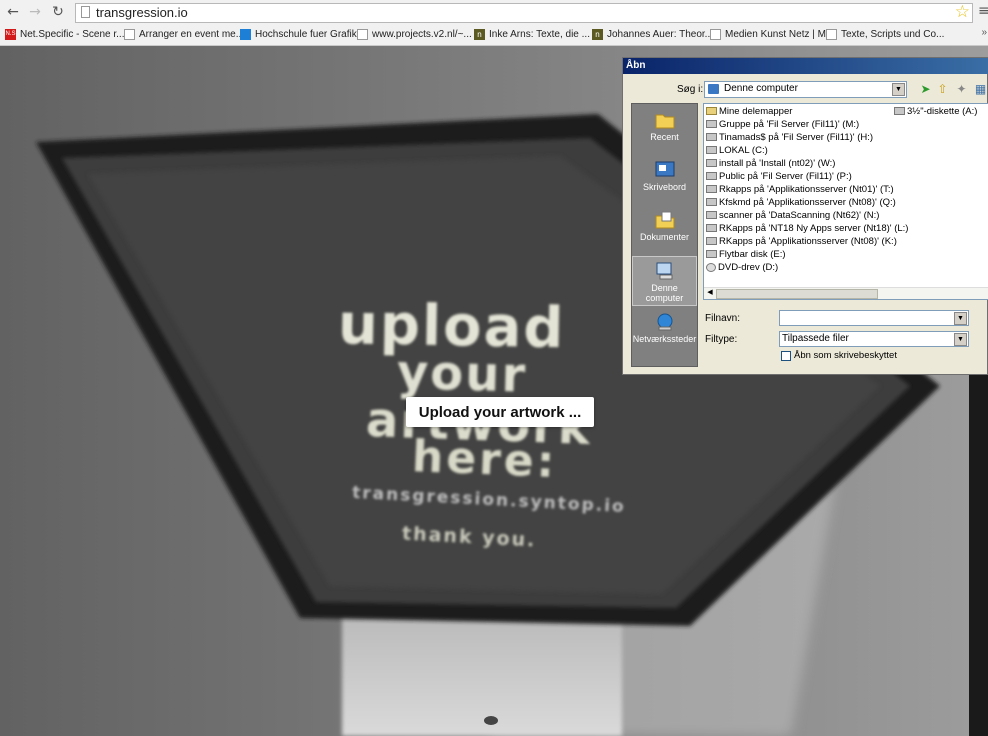 Image resolution: width=988 pixels, height=736 pixels. What do you see at coordinates (749, 111) in the screenshot?
I see `file-item: Mine delemapper` at bounding box center [749, 111].